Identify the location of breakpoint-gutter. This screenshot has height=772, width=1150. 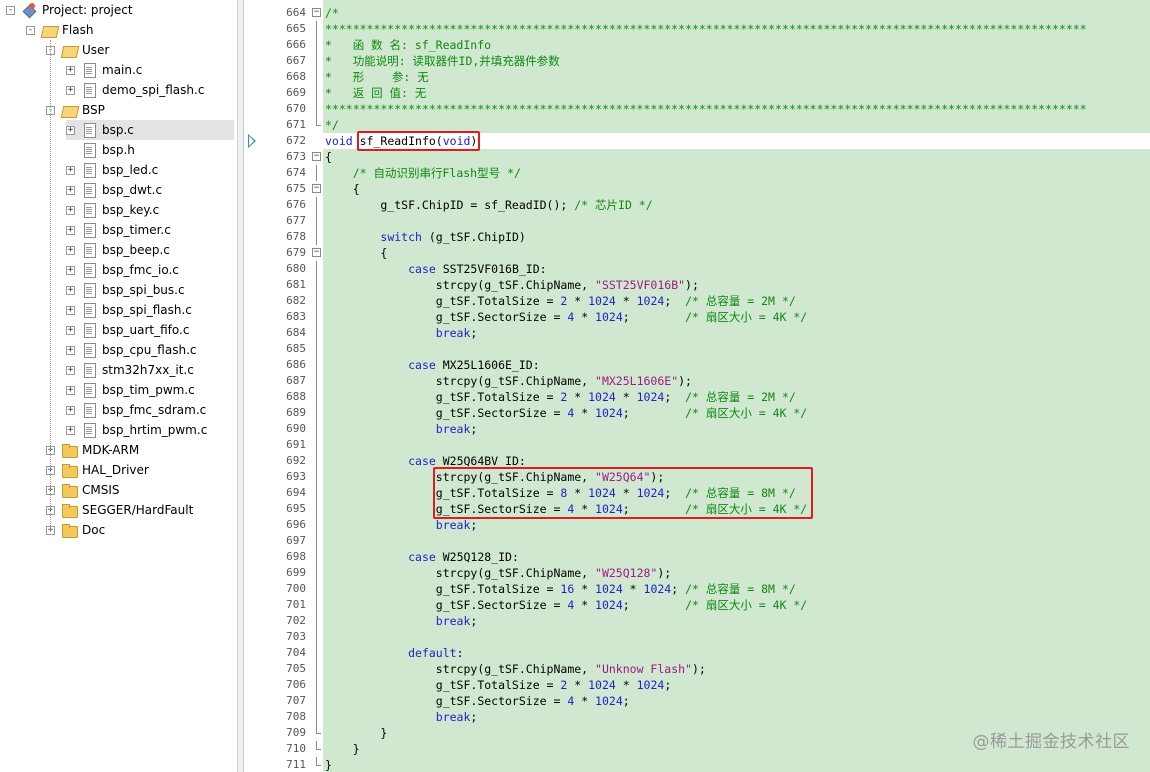
(251, 386).